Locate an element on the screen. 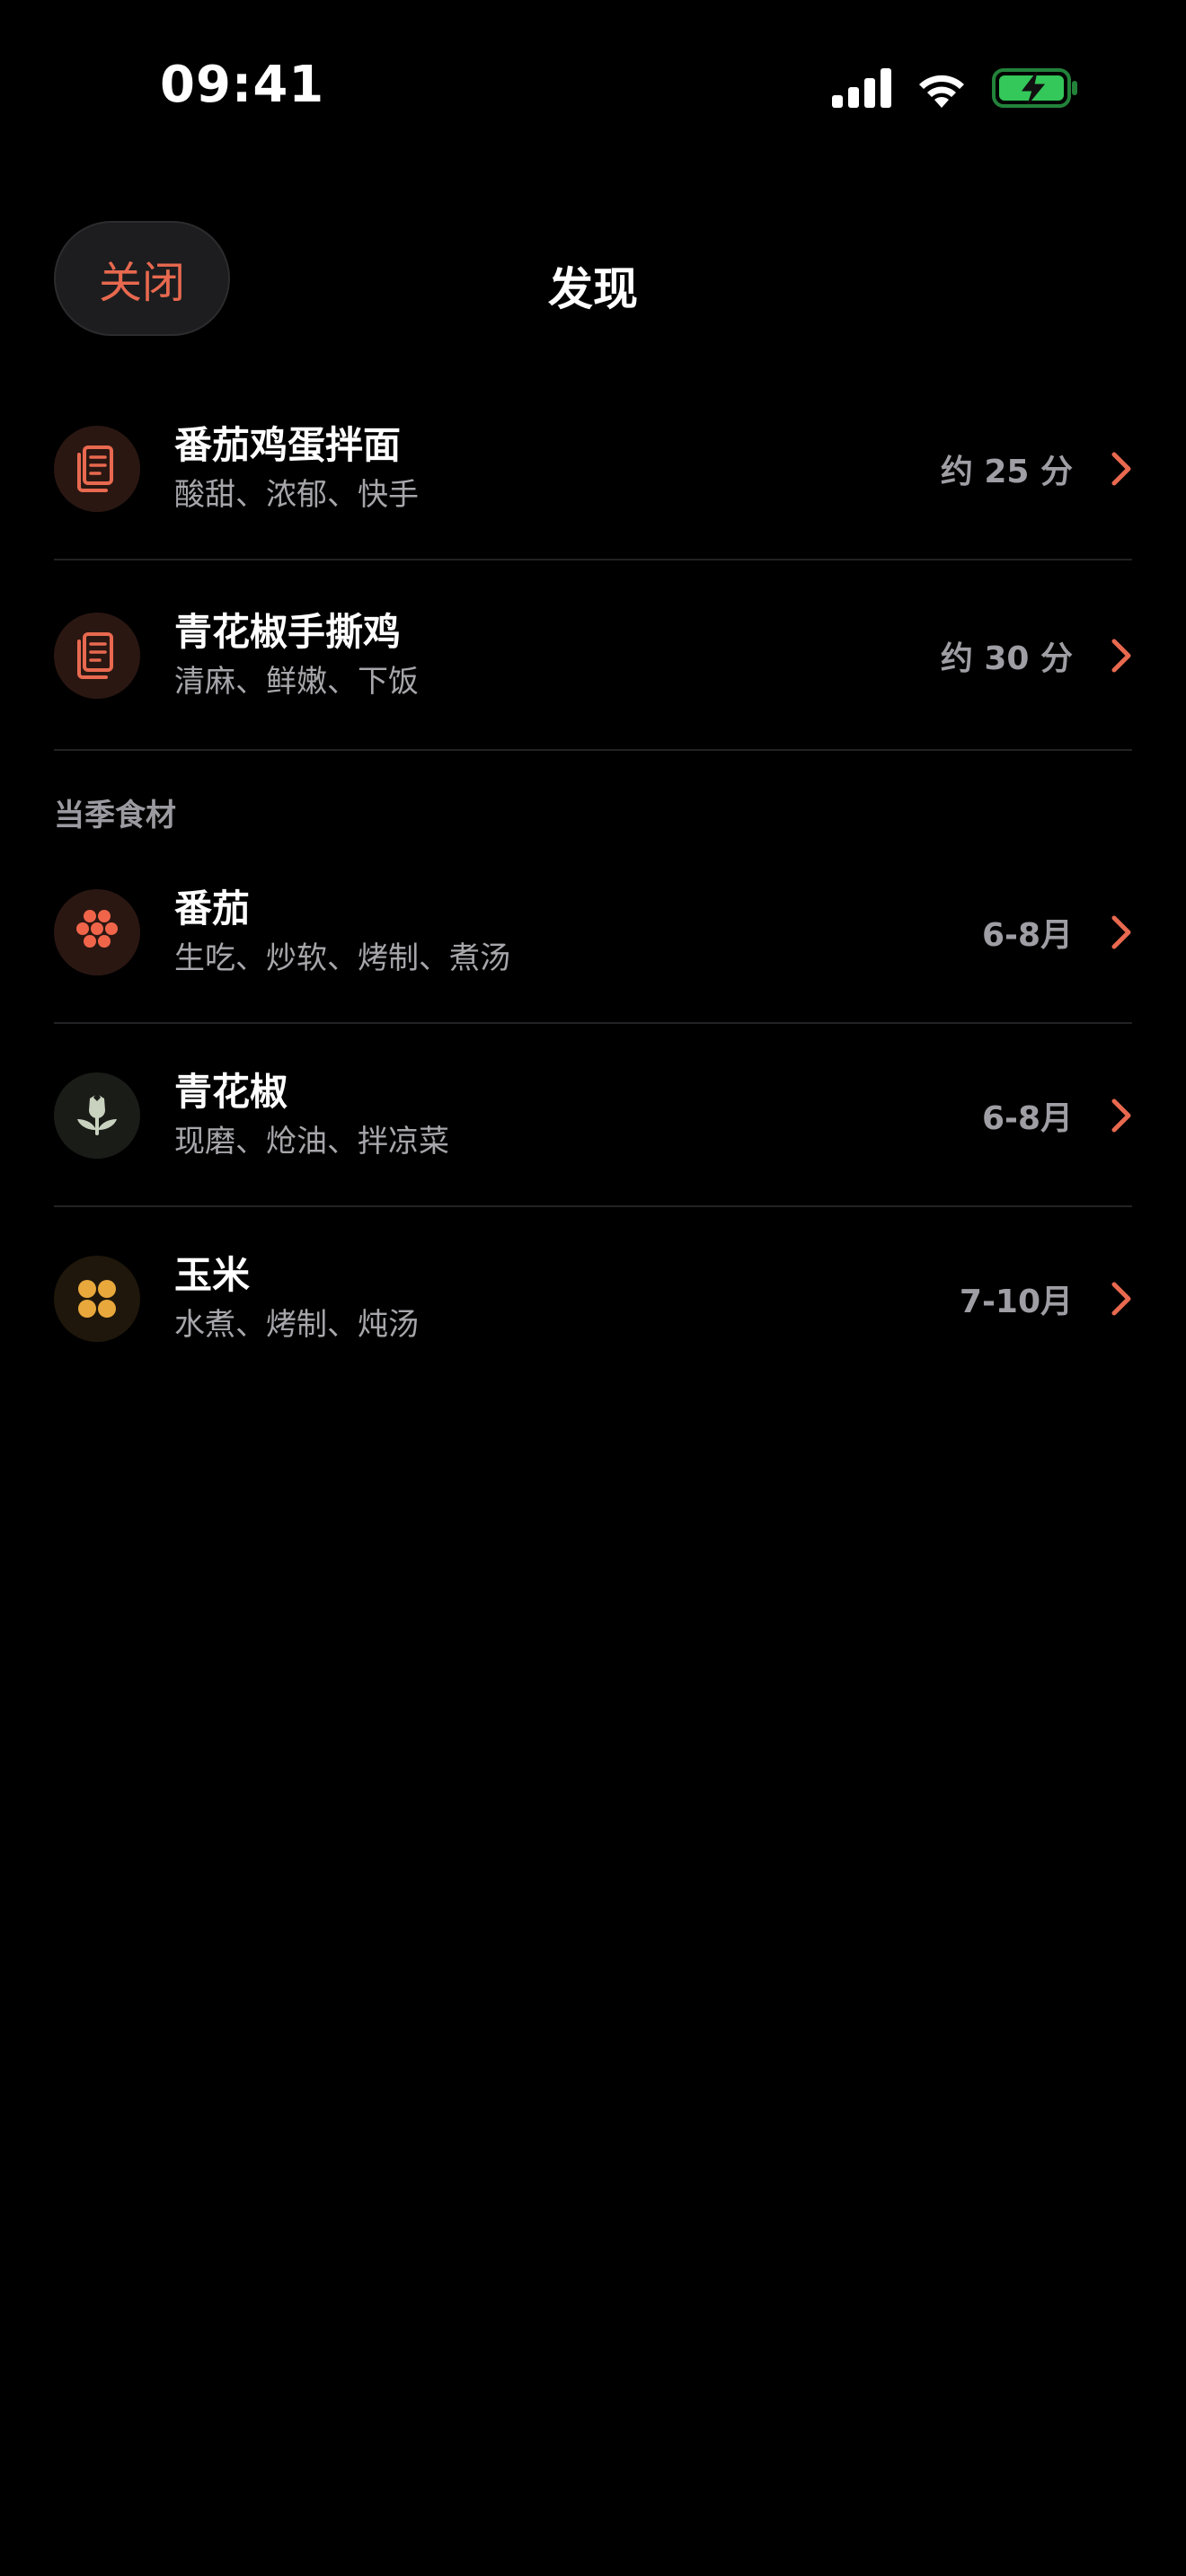  list-item-ingredient: 番茄 生吃、炒软、烤制、煮汤 6-8月 is located at coordinates (593, 933).